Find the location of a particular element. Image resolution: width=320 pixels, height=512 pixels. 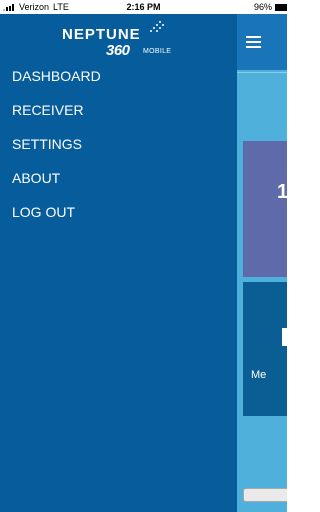

menu-item-settings: SETTINGS is located at coordinates (56, 152).